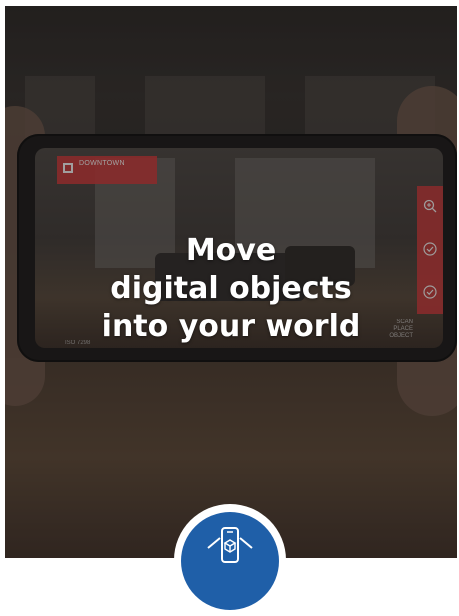 Image resolution: width=459 pixels, height=616 pixels. Describe the element at coordinates (231, 326) in the screenshot. I see `headline-line: into your world` at that location.